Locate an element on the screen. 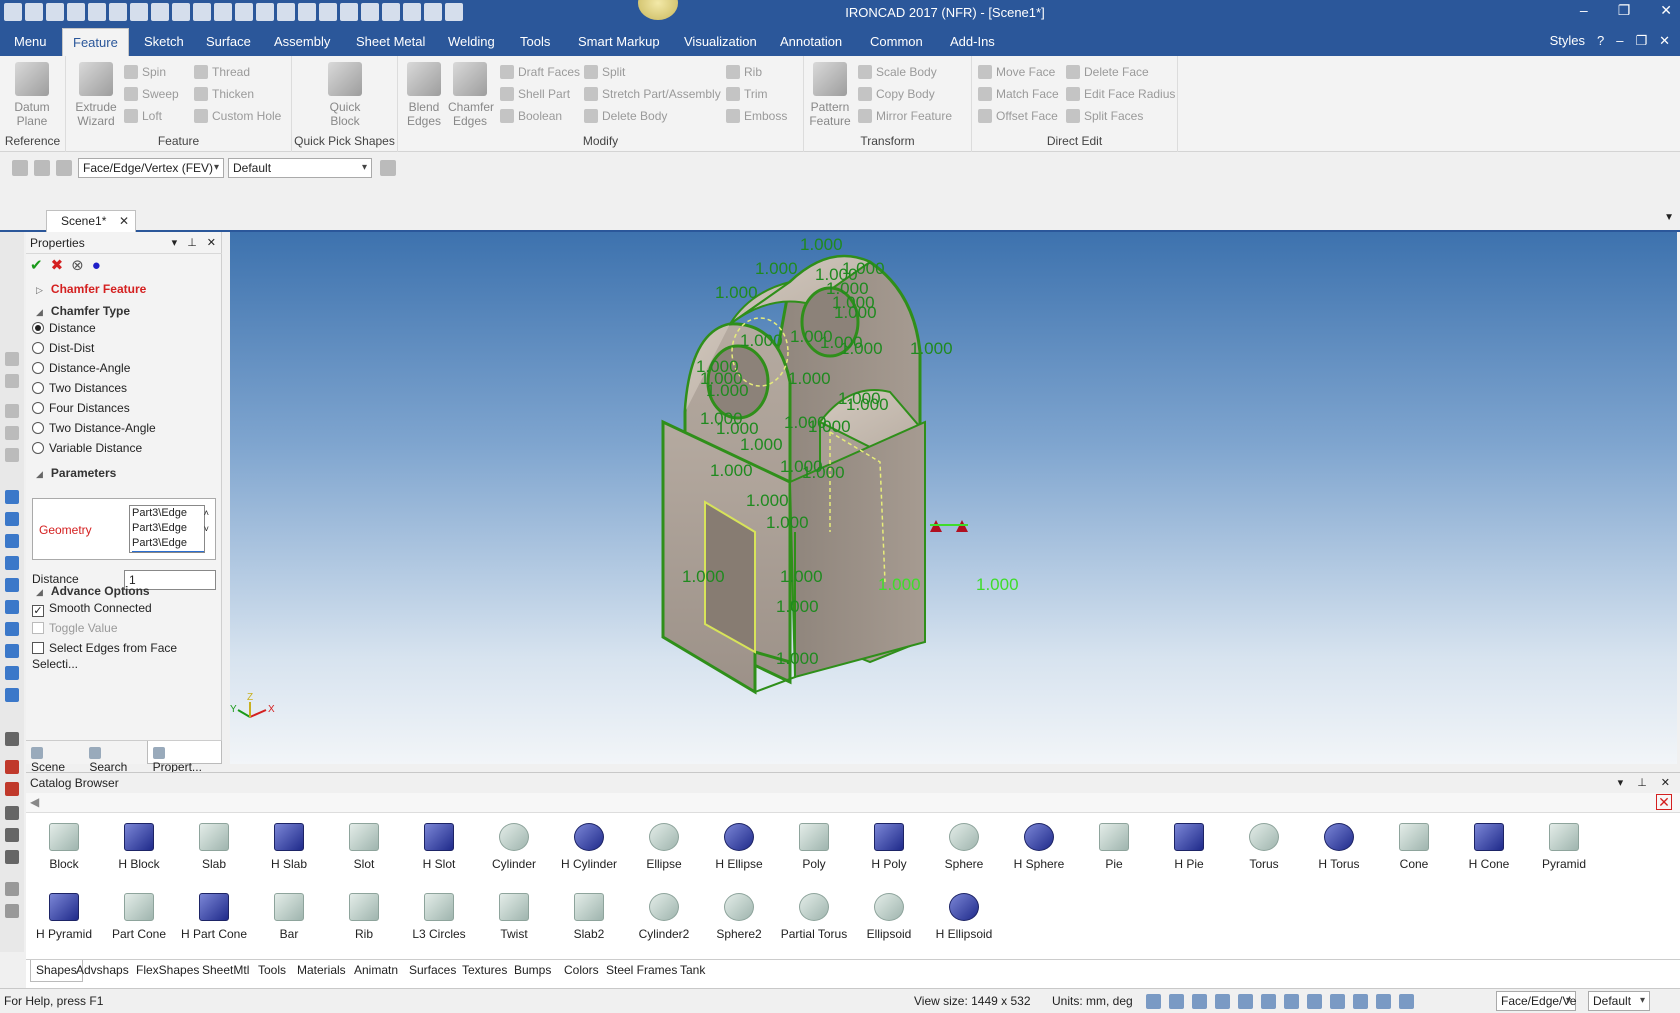  catalog-tab-sheetmtl: SheetMtl is located at coordinates (225, 970).